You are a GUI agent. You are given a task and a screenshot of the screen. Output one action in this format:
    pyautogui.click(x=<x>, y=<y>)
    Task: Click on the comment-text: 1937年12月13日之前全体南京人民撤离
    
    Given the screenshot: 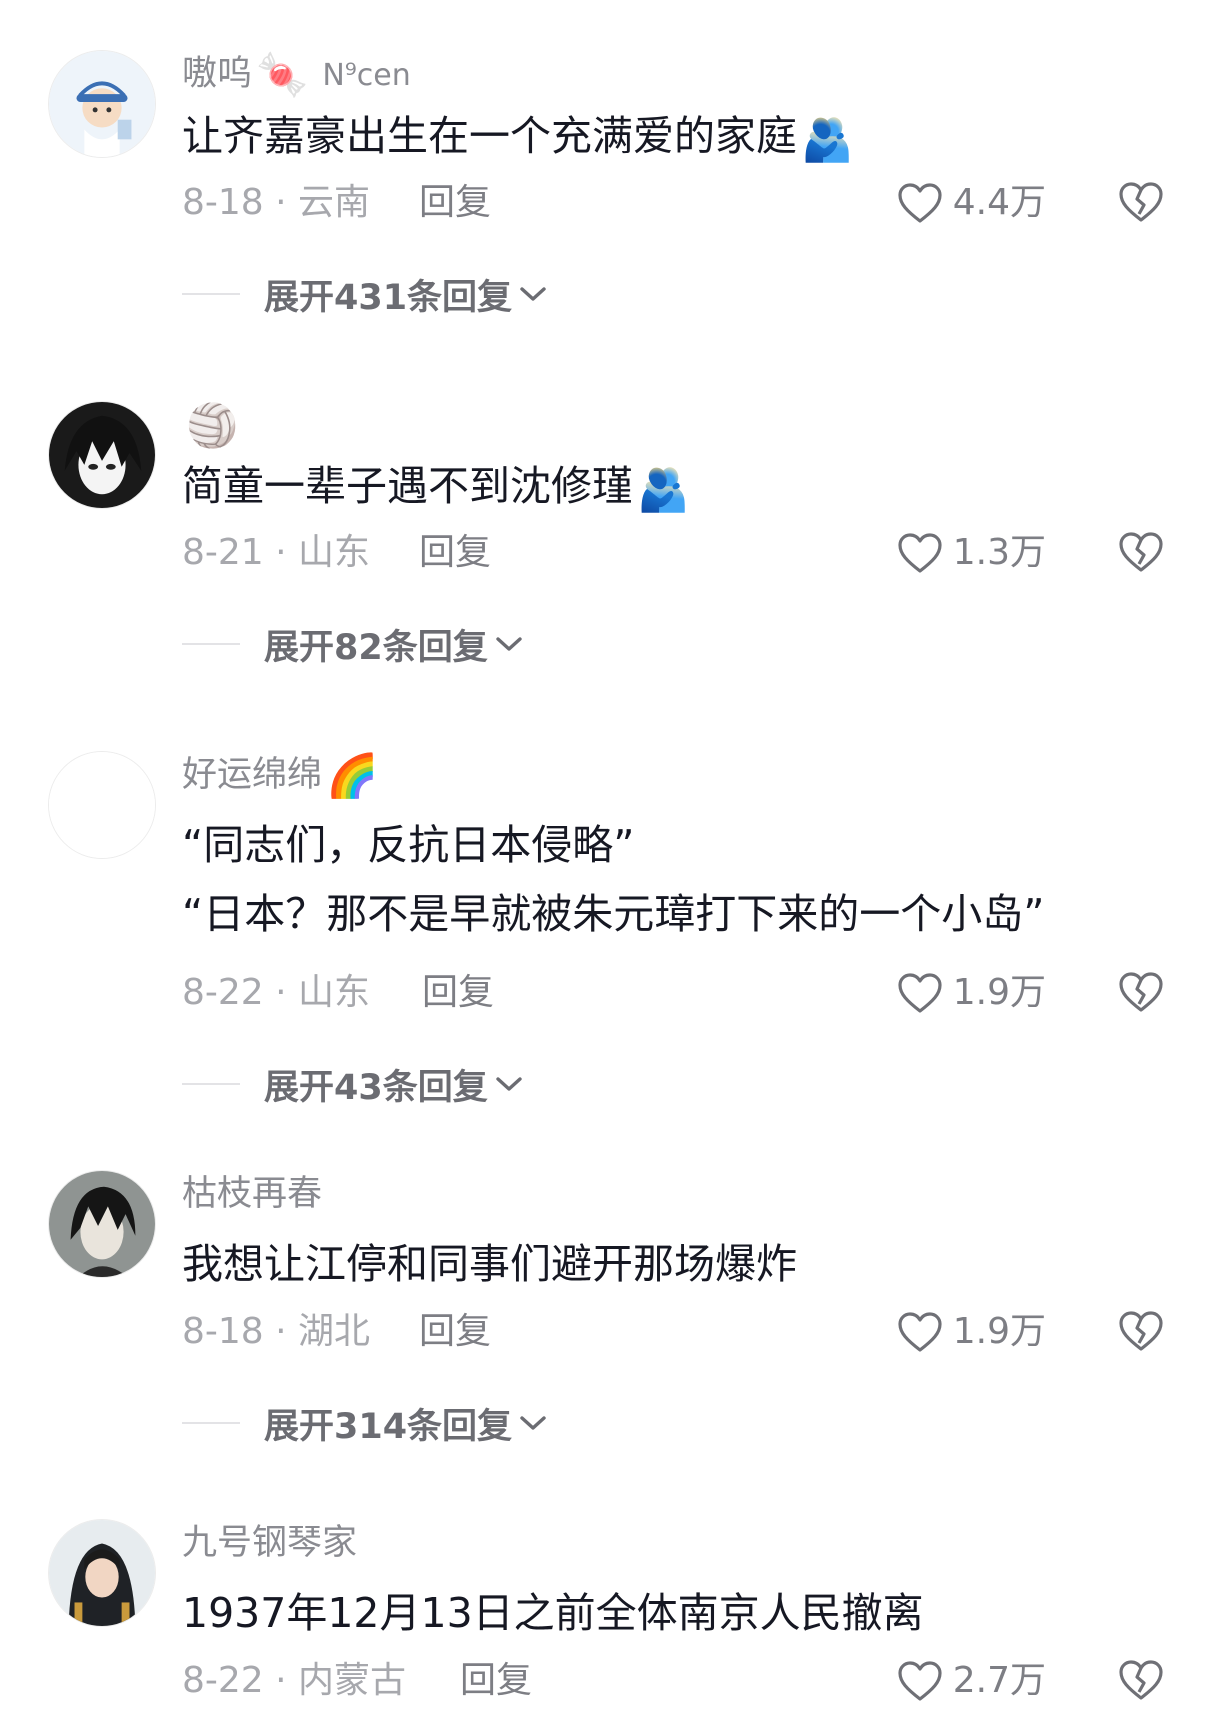 What is the action you would take?
    pyautogui.click(x=553, y=1613)
    